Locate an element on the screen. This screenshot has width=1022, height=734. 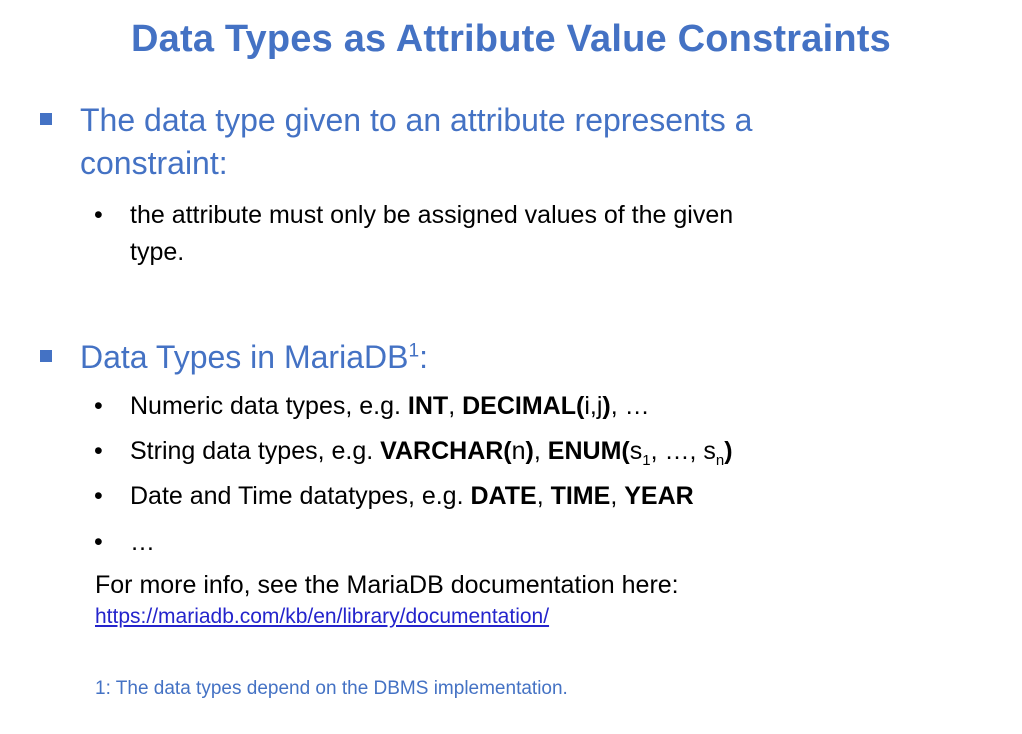
varchar-close: ) is located at coordinates (529, 451).